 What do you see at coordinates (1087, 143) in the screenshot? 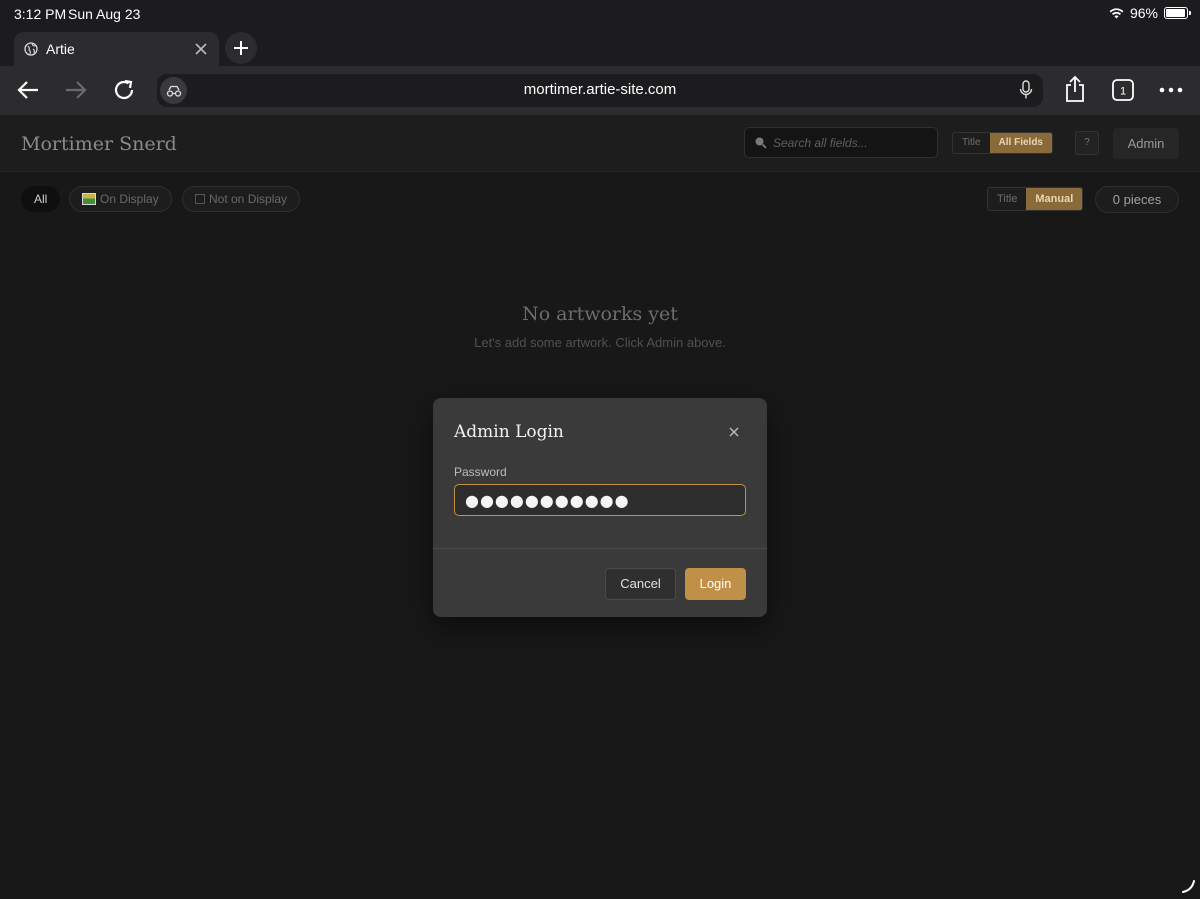
I see `help-button: ?` at bounding box center [1087, 143].